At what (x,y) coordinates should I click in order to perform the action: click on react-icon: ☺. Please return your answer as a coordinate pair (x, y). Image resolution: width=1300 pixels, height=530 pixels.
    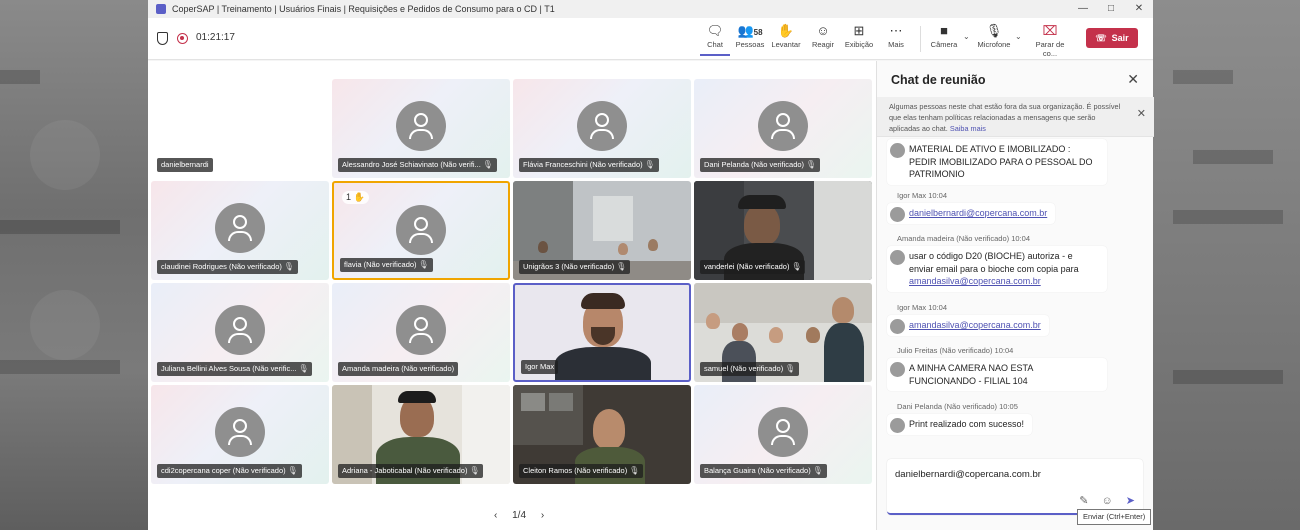
    Looking at the image, I should click on (823, 30).